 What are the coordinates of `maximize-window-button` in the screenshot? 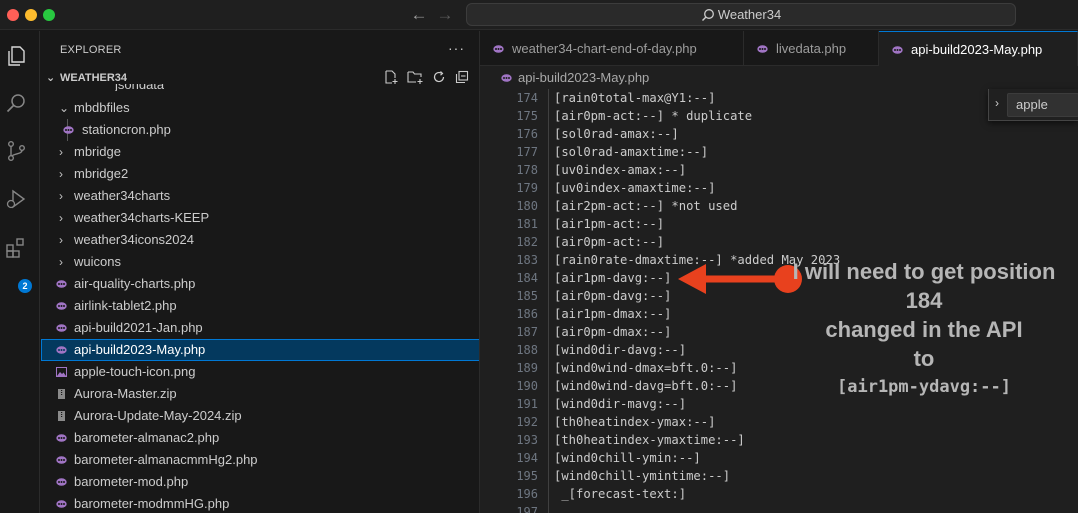 It's located at (49, 15).